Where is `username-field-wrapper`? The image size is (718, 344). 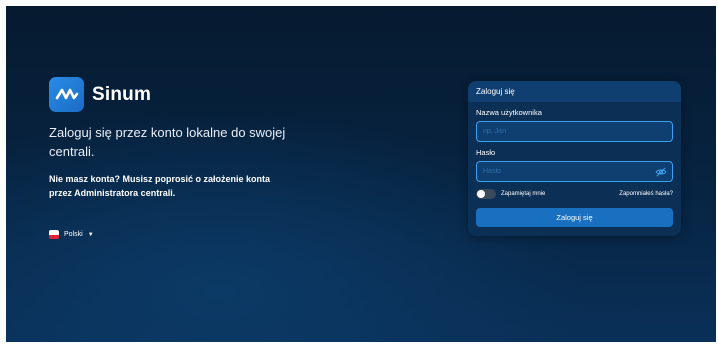 username-field-wrapper is located at coordinates (574, 131).